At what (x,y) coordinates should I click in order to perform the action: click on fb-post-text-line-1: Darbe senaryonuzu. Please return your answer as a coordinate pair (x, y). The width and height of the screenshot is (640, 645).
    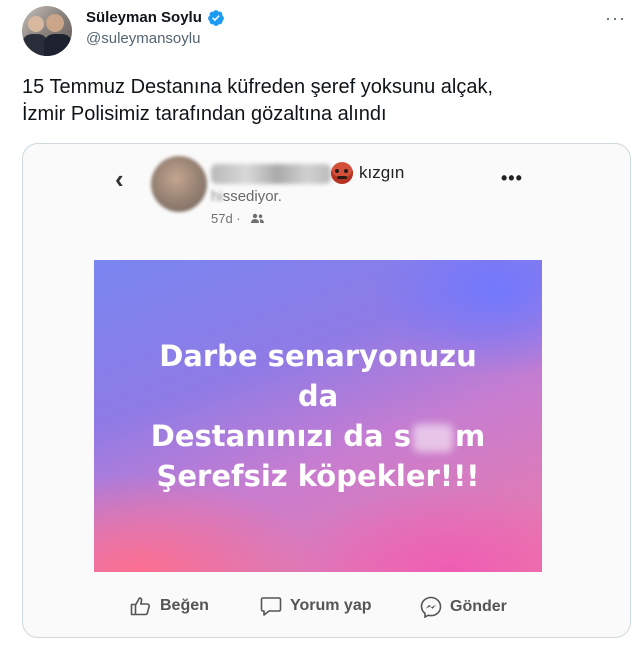
    Looking at the image, I should click on (318, 356).